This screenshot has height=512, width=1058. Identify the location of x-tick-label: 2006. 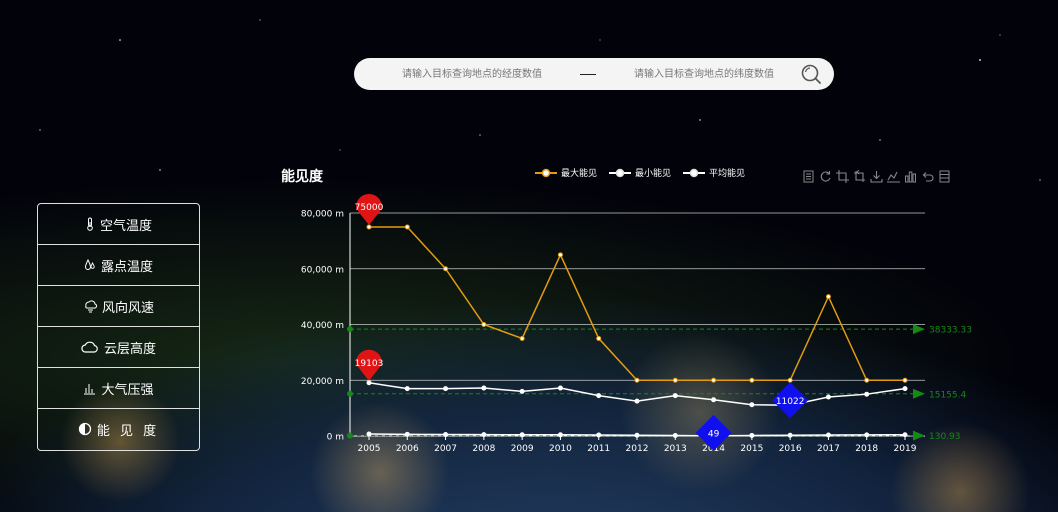
(407, 449).